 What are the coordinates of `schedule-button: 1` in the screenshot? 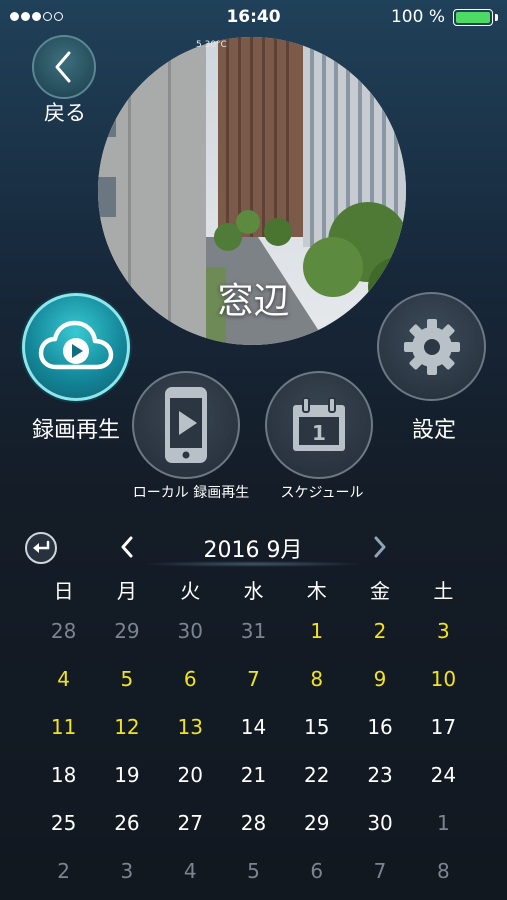 It's located at (319, 425).